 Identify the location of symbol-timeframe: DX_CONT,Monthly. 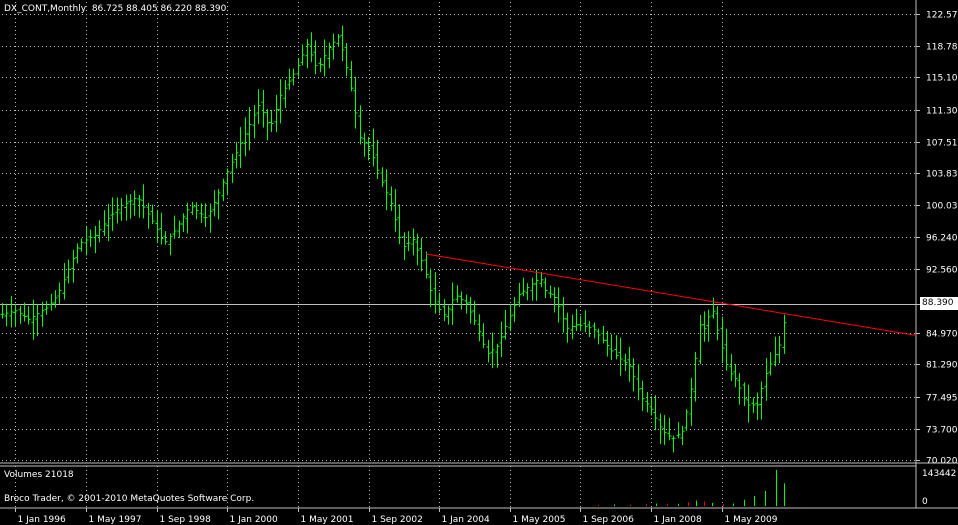
(45, 9).